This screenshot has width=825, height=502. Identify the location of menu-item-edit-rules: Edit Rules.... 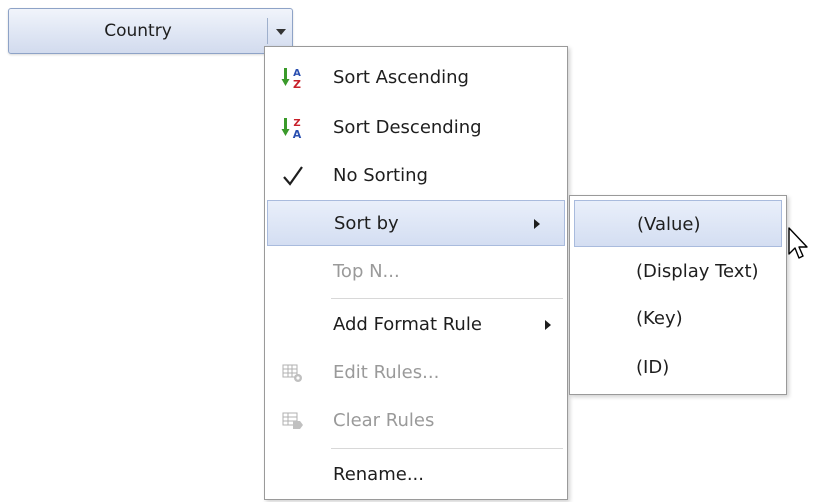
(416, 373).